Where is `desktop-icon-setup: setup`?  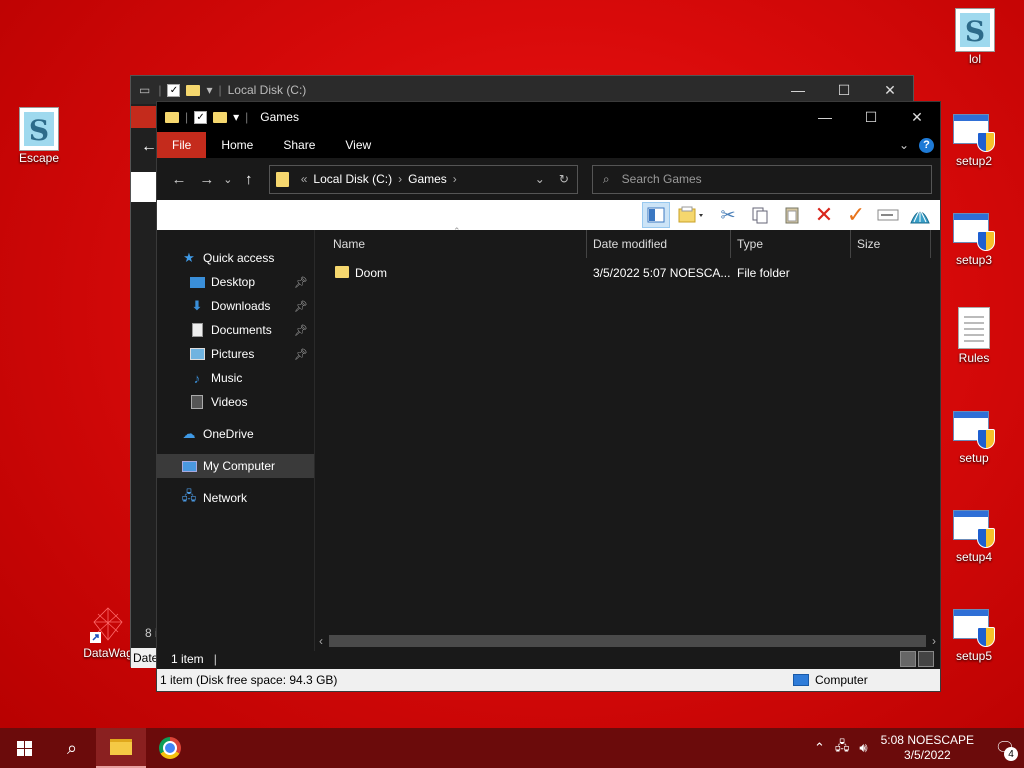
desktop-icon-setup: setup is located at coordinates (974, 436).